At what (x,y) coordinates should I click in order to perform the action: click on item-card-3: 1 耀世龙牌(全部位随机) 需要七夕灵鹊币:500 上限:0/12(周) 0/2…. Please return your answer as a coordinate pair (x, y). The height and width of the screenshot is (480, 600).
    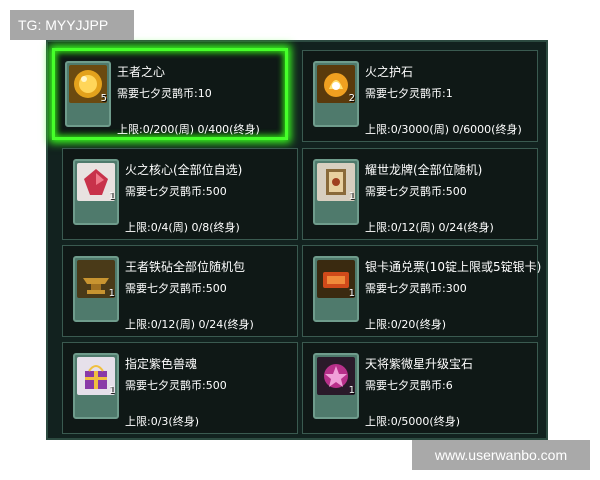
    Looking at the image, I should click on (420, 194).